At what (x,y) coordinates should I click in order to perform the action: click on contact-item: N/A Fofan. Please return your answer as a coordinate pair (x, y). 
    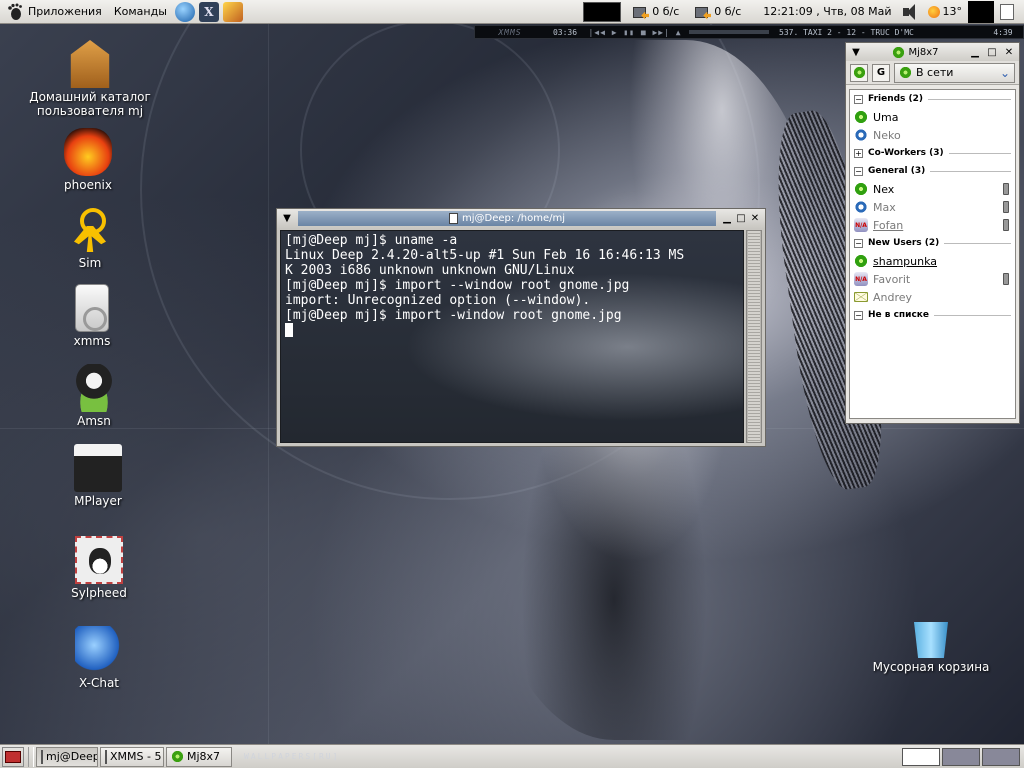
    Looking at the image, I should click on (932, 225).